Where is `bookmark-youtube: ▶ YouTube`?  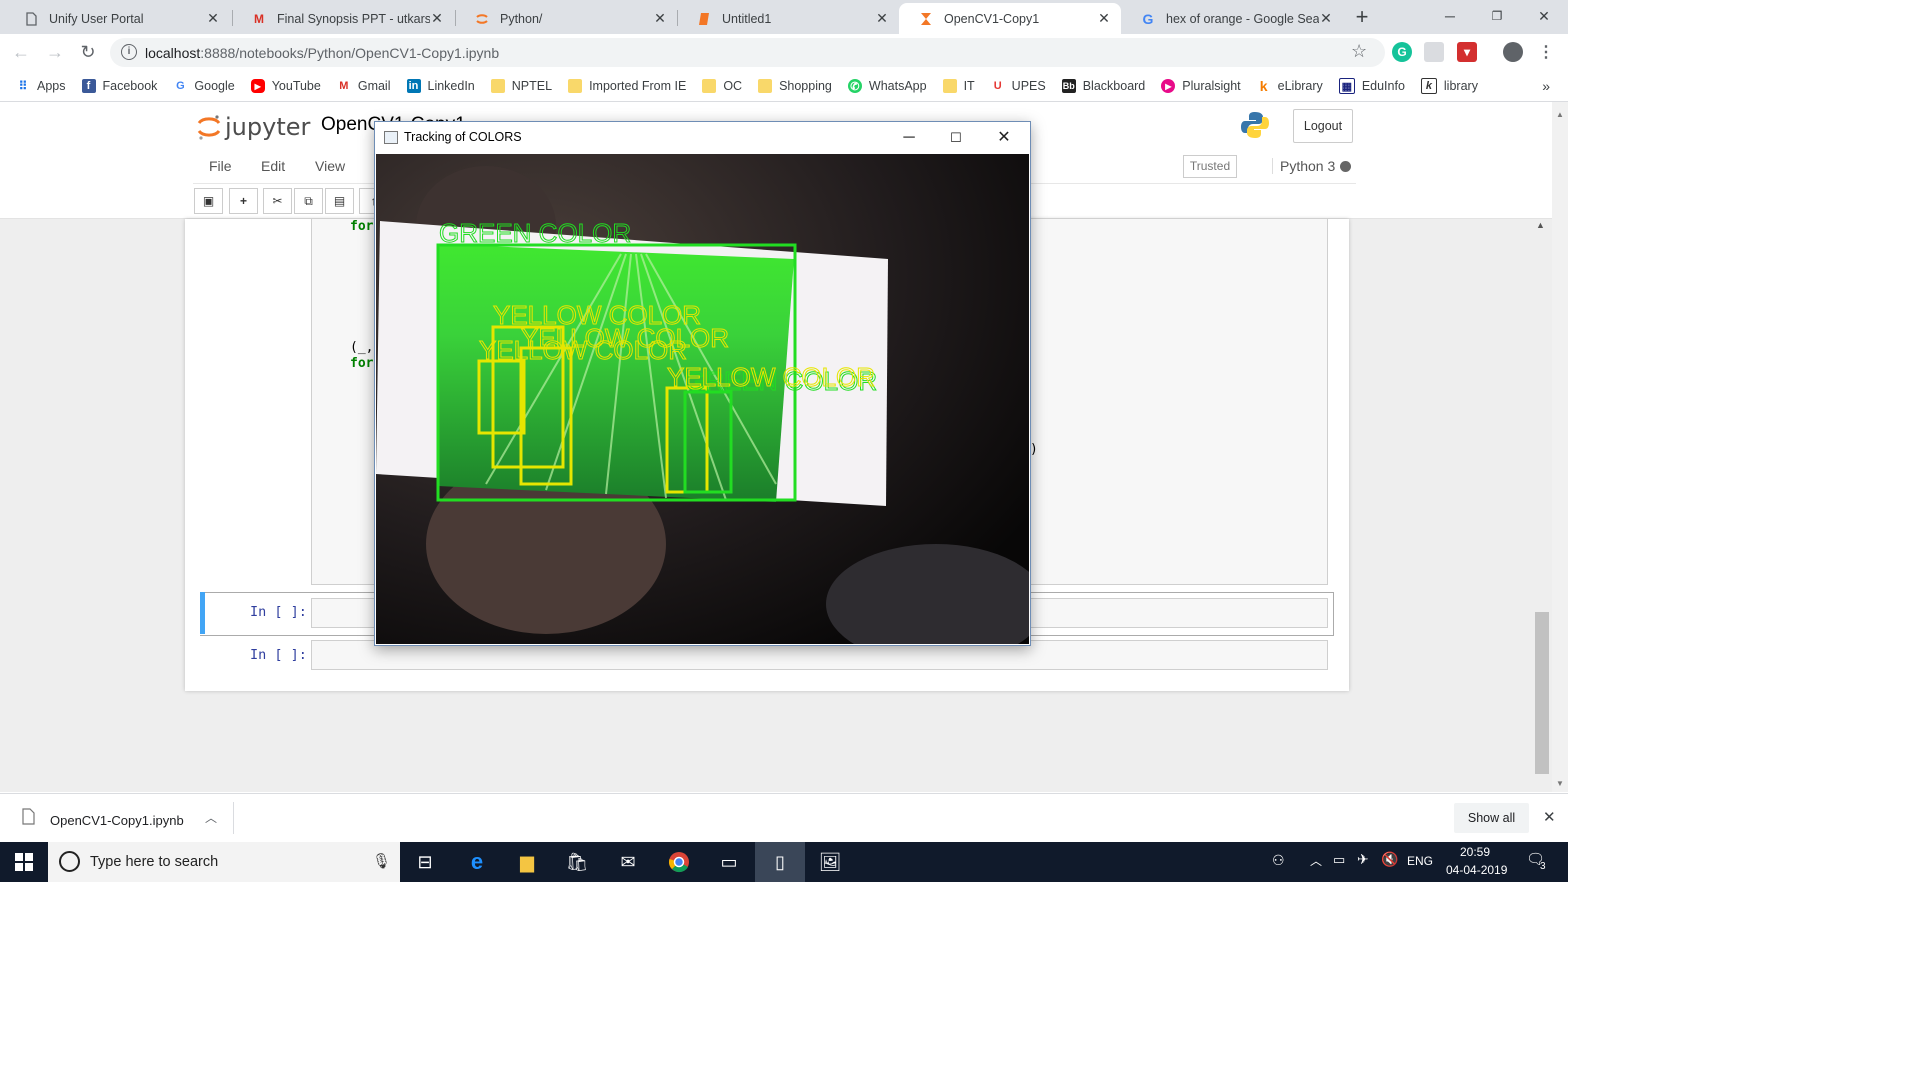
bookmark-youtube: ▶ YouTube is located at coordinates (285, 86).